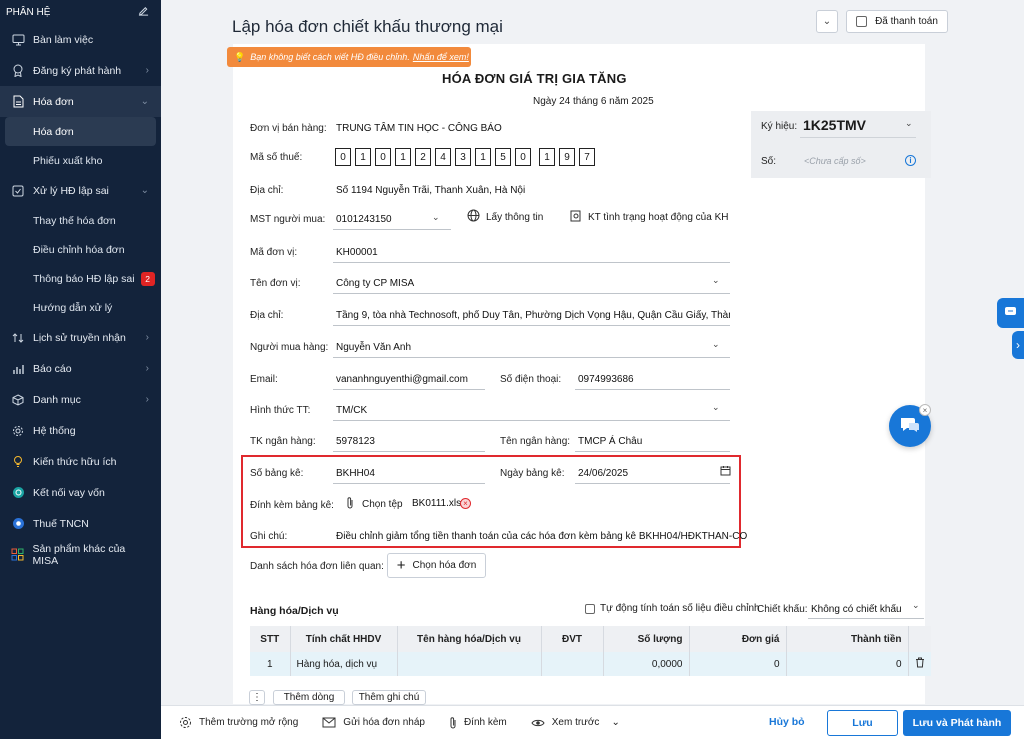 The image size is (1024, 739). I want to click on discount-label: Chiết khấu:, so click(782, 609).